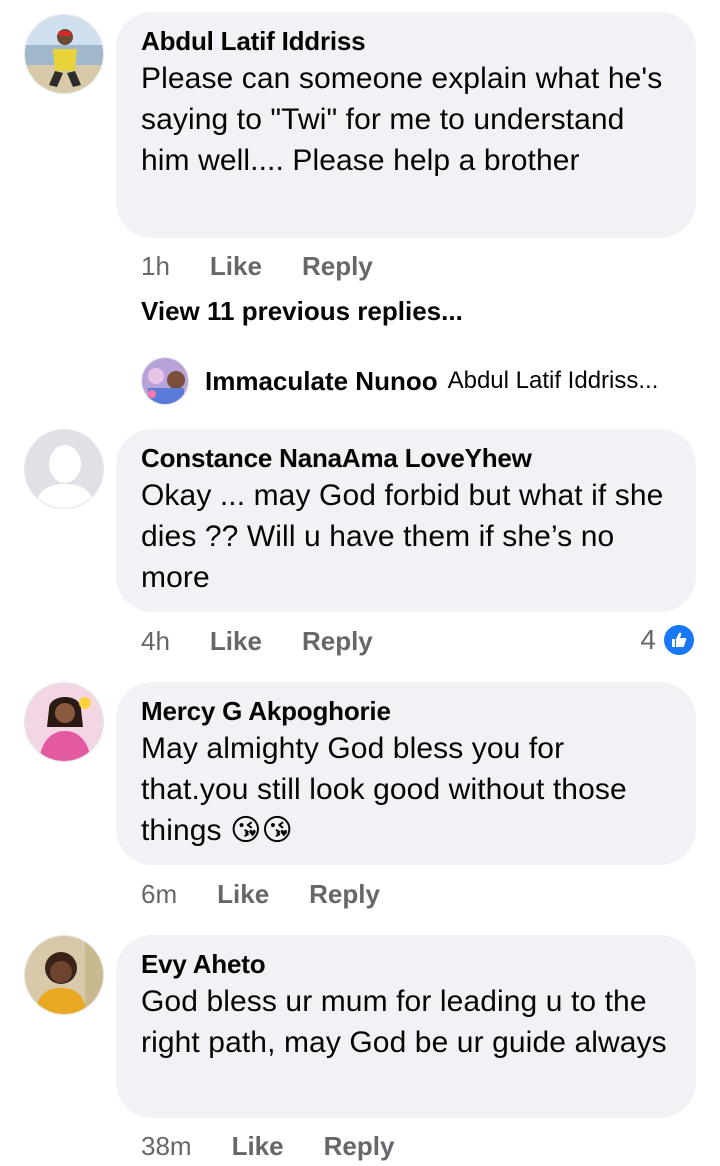 Image resolution: width=720 pixels, height=1166 pixels. What do you see at coordinates (277, 266) in the screenshot?
I see `comment-actions: 1h Like Reply` at bounding box center [277, 266].